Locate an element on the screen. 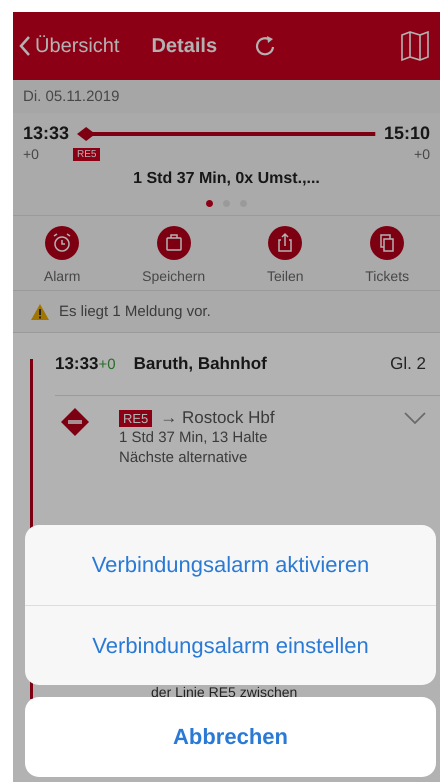  alternative-text: Nächste alternative is located at coordinates (183, 458).